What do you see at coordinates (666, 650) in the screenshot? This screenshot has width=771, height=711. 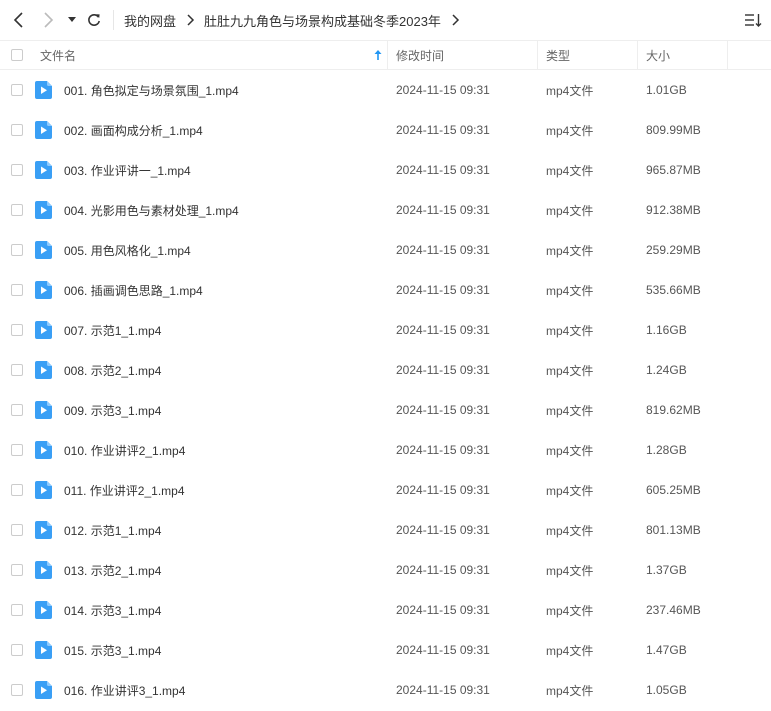 I see `file-size: 1.47GB` at bounding box center [666, 650].